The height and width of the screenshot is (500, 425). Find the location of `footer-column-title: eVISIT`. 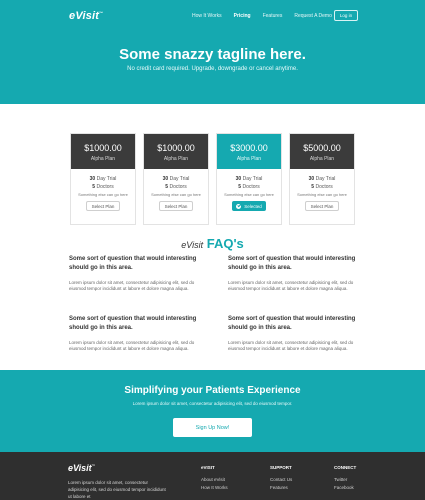

footer-column-title: eVISIT is located at coordinates (208, 467).